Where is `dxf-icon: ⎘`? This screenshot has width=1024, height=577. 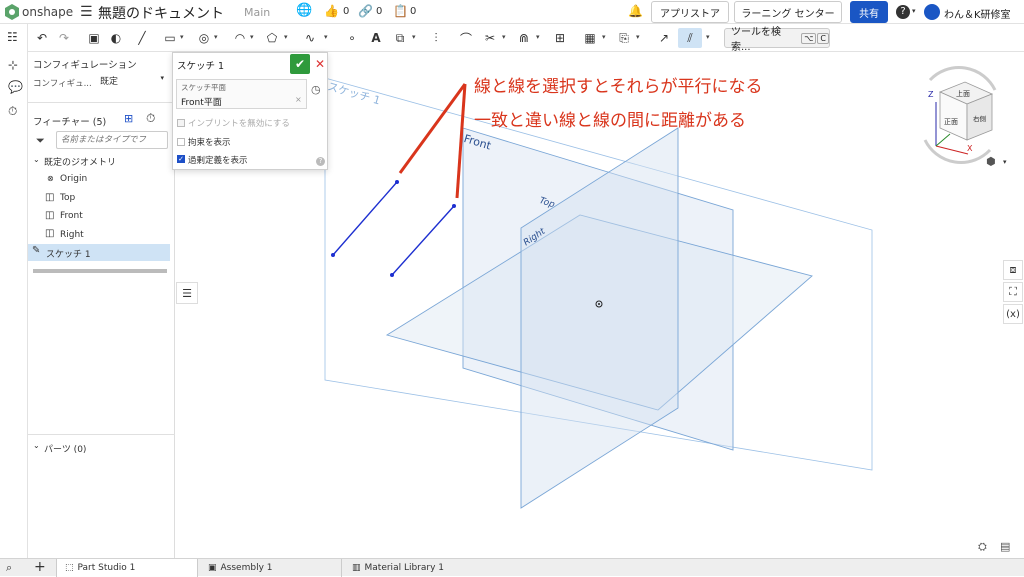 dxf-icon: ⎘ is located at coordinates (624, 38).